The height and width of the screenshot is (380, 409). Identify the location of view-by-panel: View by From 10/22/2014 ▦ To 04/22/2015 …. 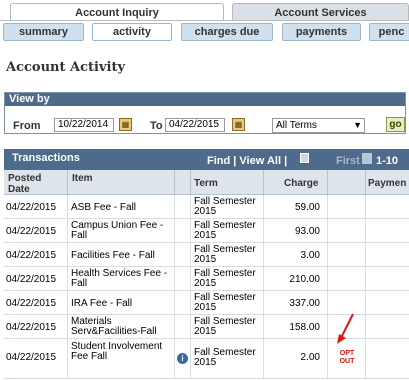
(205, 113).